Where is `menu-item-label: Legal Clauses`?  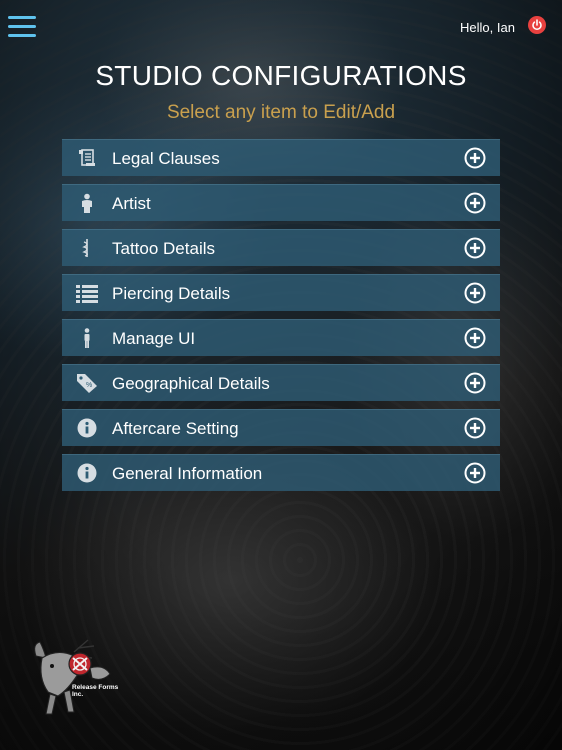
menu-item-label: Legal Clauses is located at coordinates (166, 158).